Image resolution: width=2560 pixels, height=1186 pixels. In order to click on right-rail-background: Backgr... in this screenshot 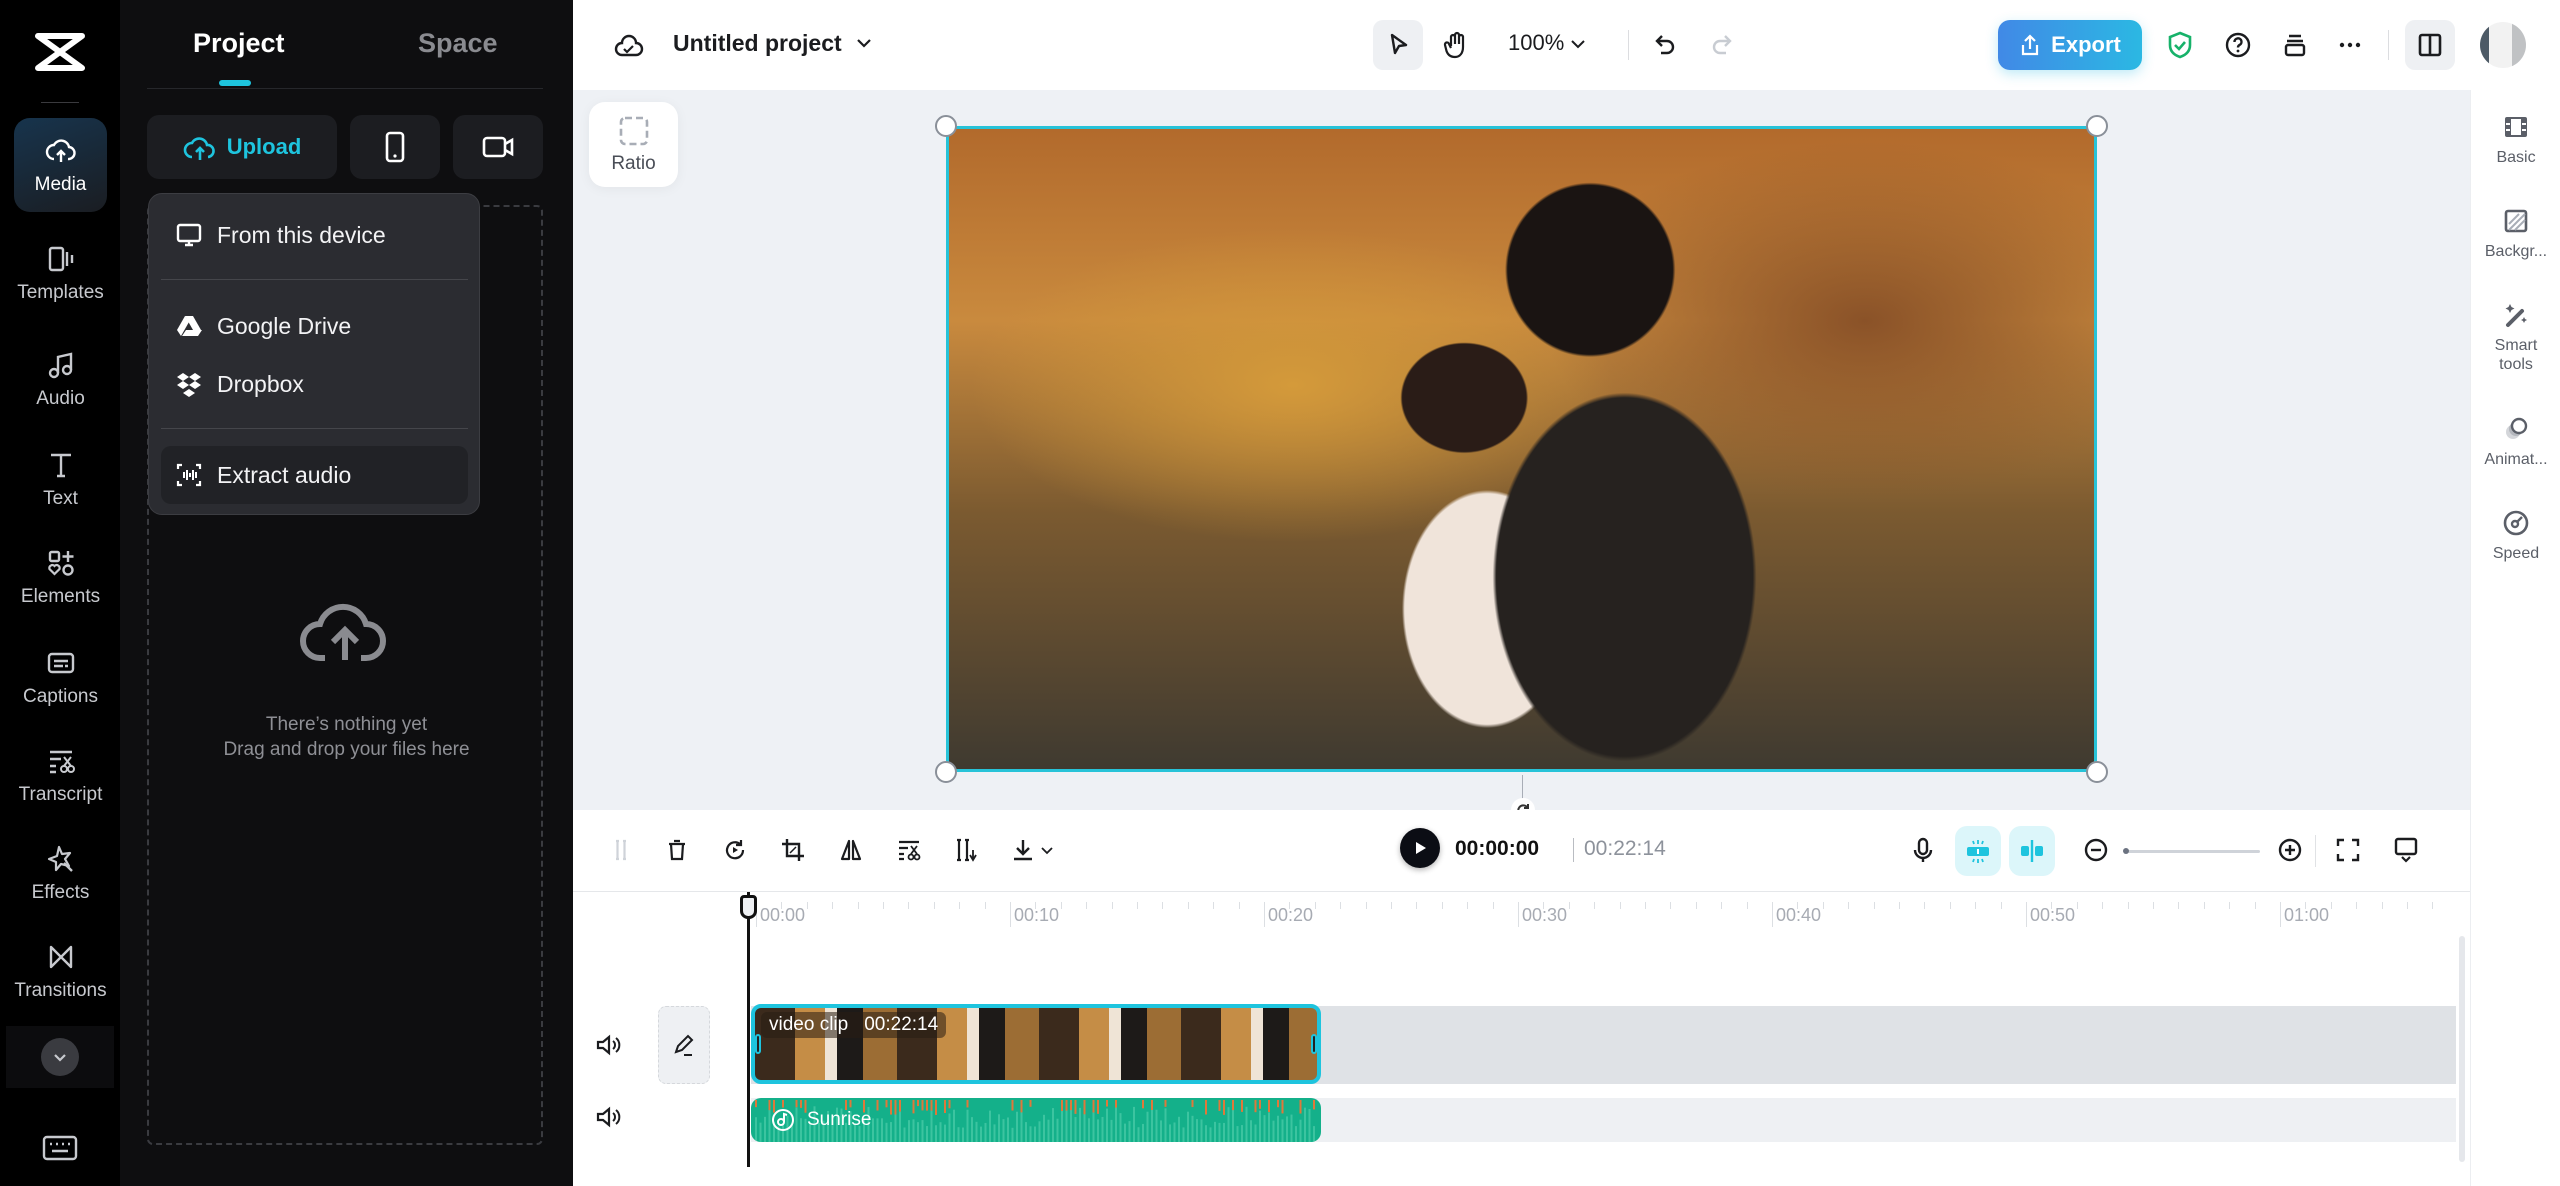, I will do `click(2515, 233)`.